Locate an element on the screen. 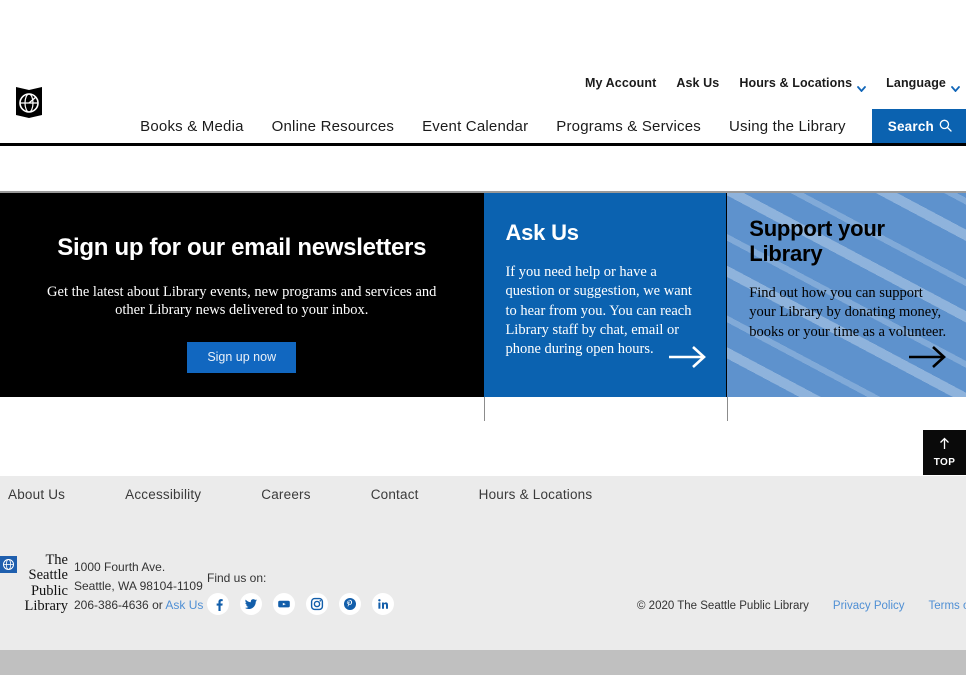 The width and height of the screenshot is (966, 675). copyright-text: © 2020 The Seattle Public Library is located at coordinates (723, 606).